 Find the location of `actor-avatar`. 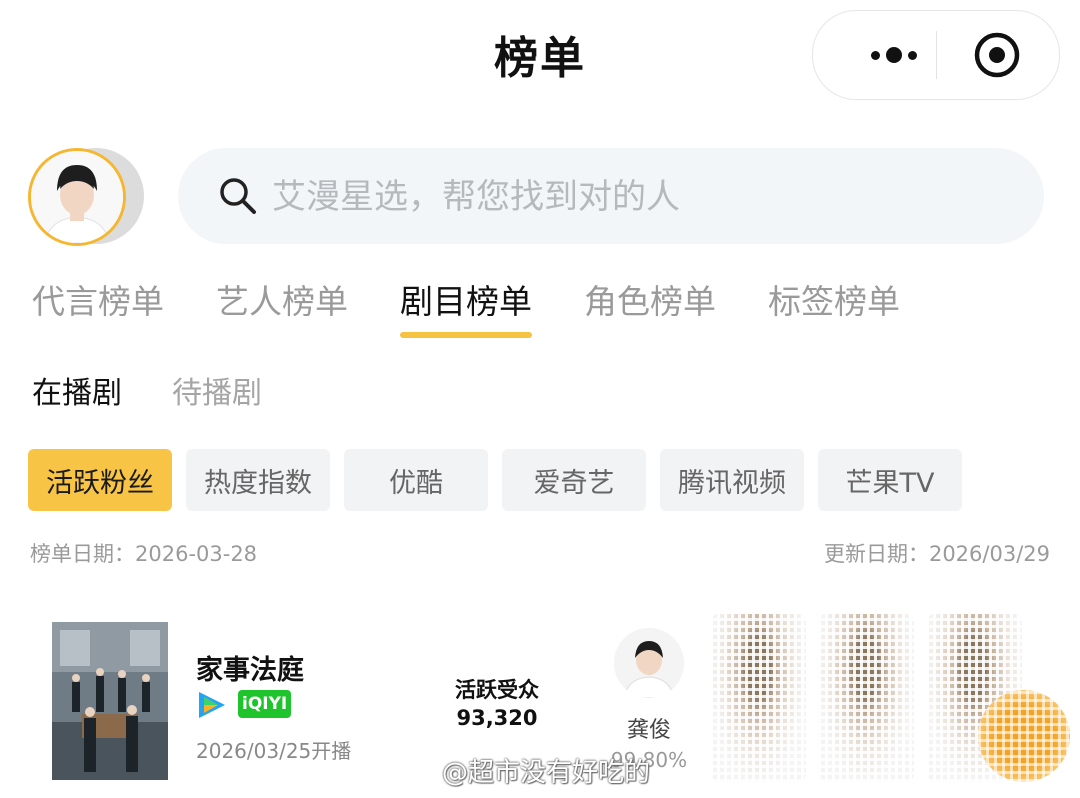

actor-avatar is located at coordinates (649, 663).